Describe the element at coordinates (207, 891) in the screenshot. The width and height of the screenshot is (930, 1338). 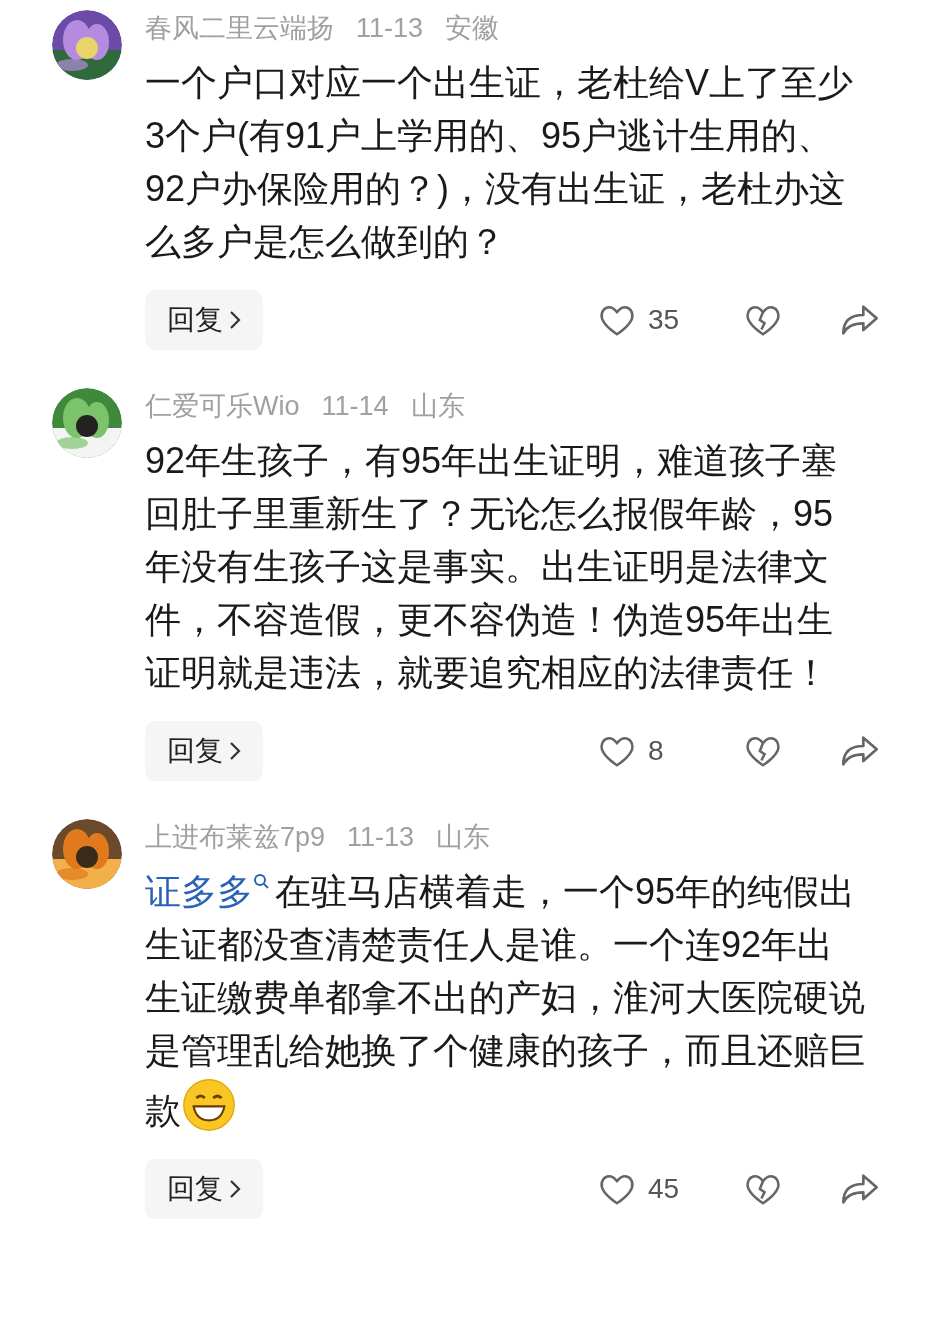
I see `mention-link: 证多多` at that location.